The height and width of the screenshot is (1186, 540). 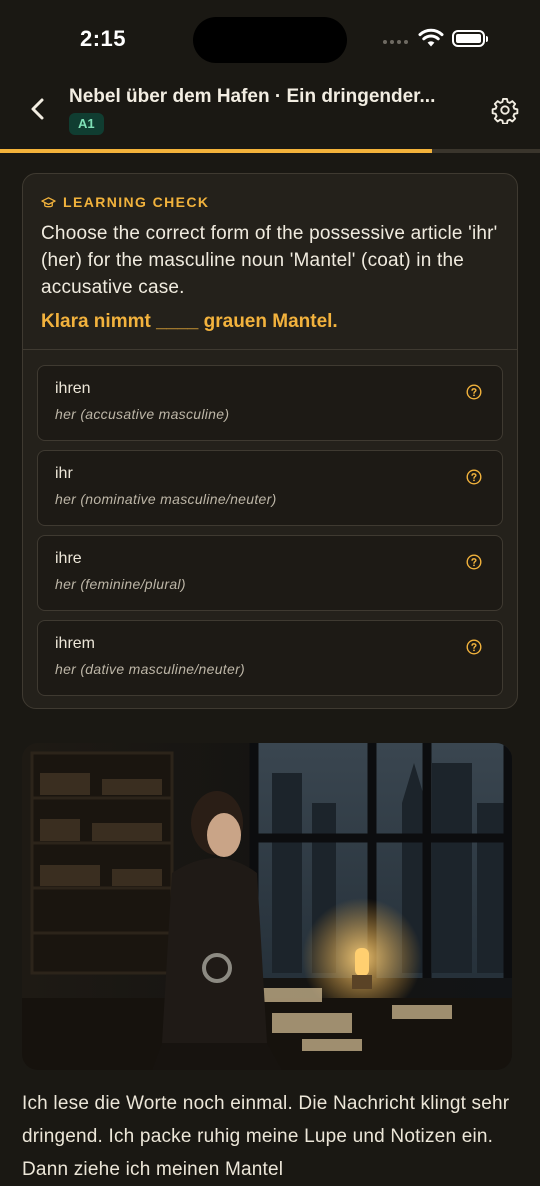 What do you see at coordinates (395, 42) in the screenshot?
I see `signal-icon` at bounding box center [395, 42].